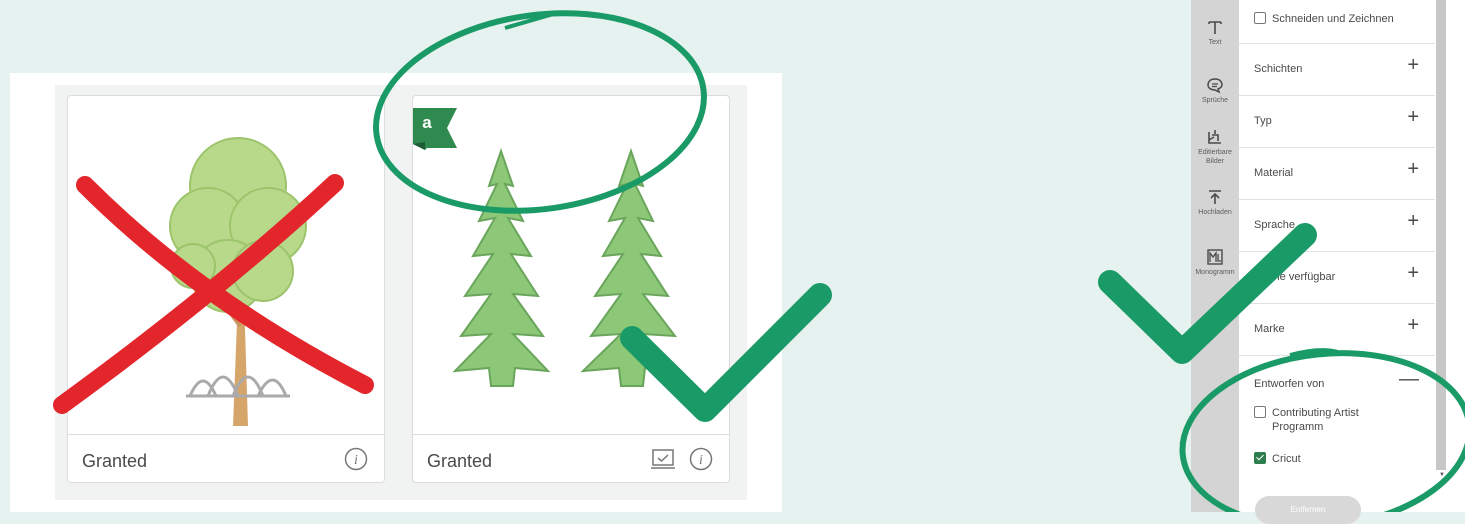 The image size is (1465, 524). What do you see at coordinates (427, 122) in the screenshot?
I see `access-badge-letter: a` at bounding box center [427, 122].